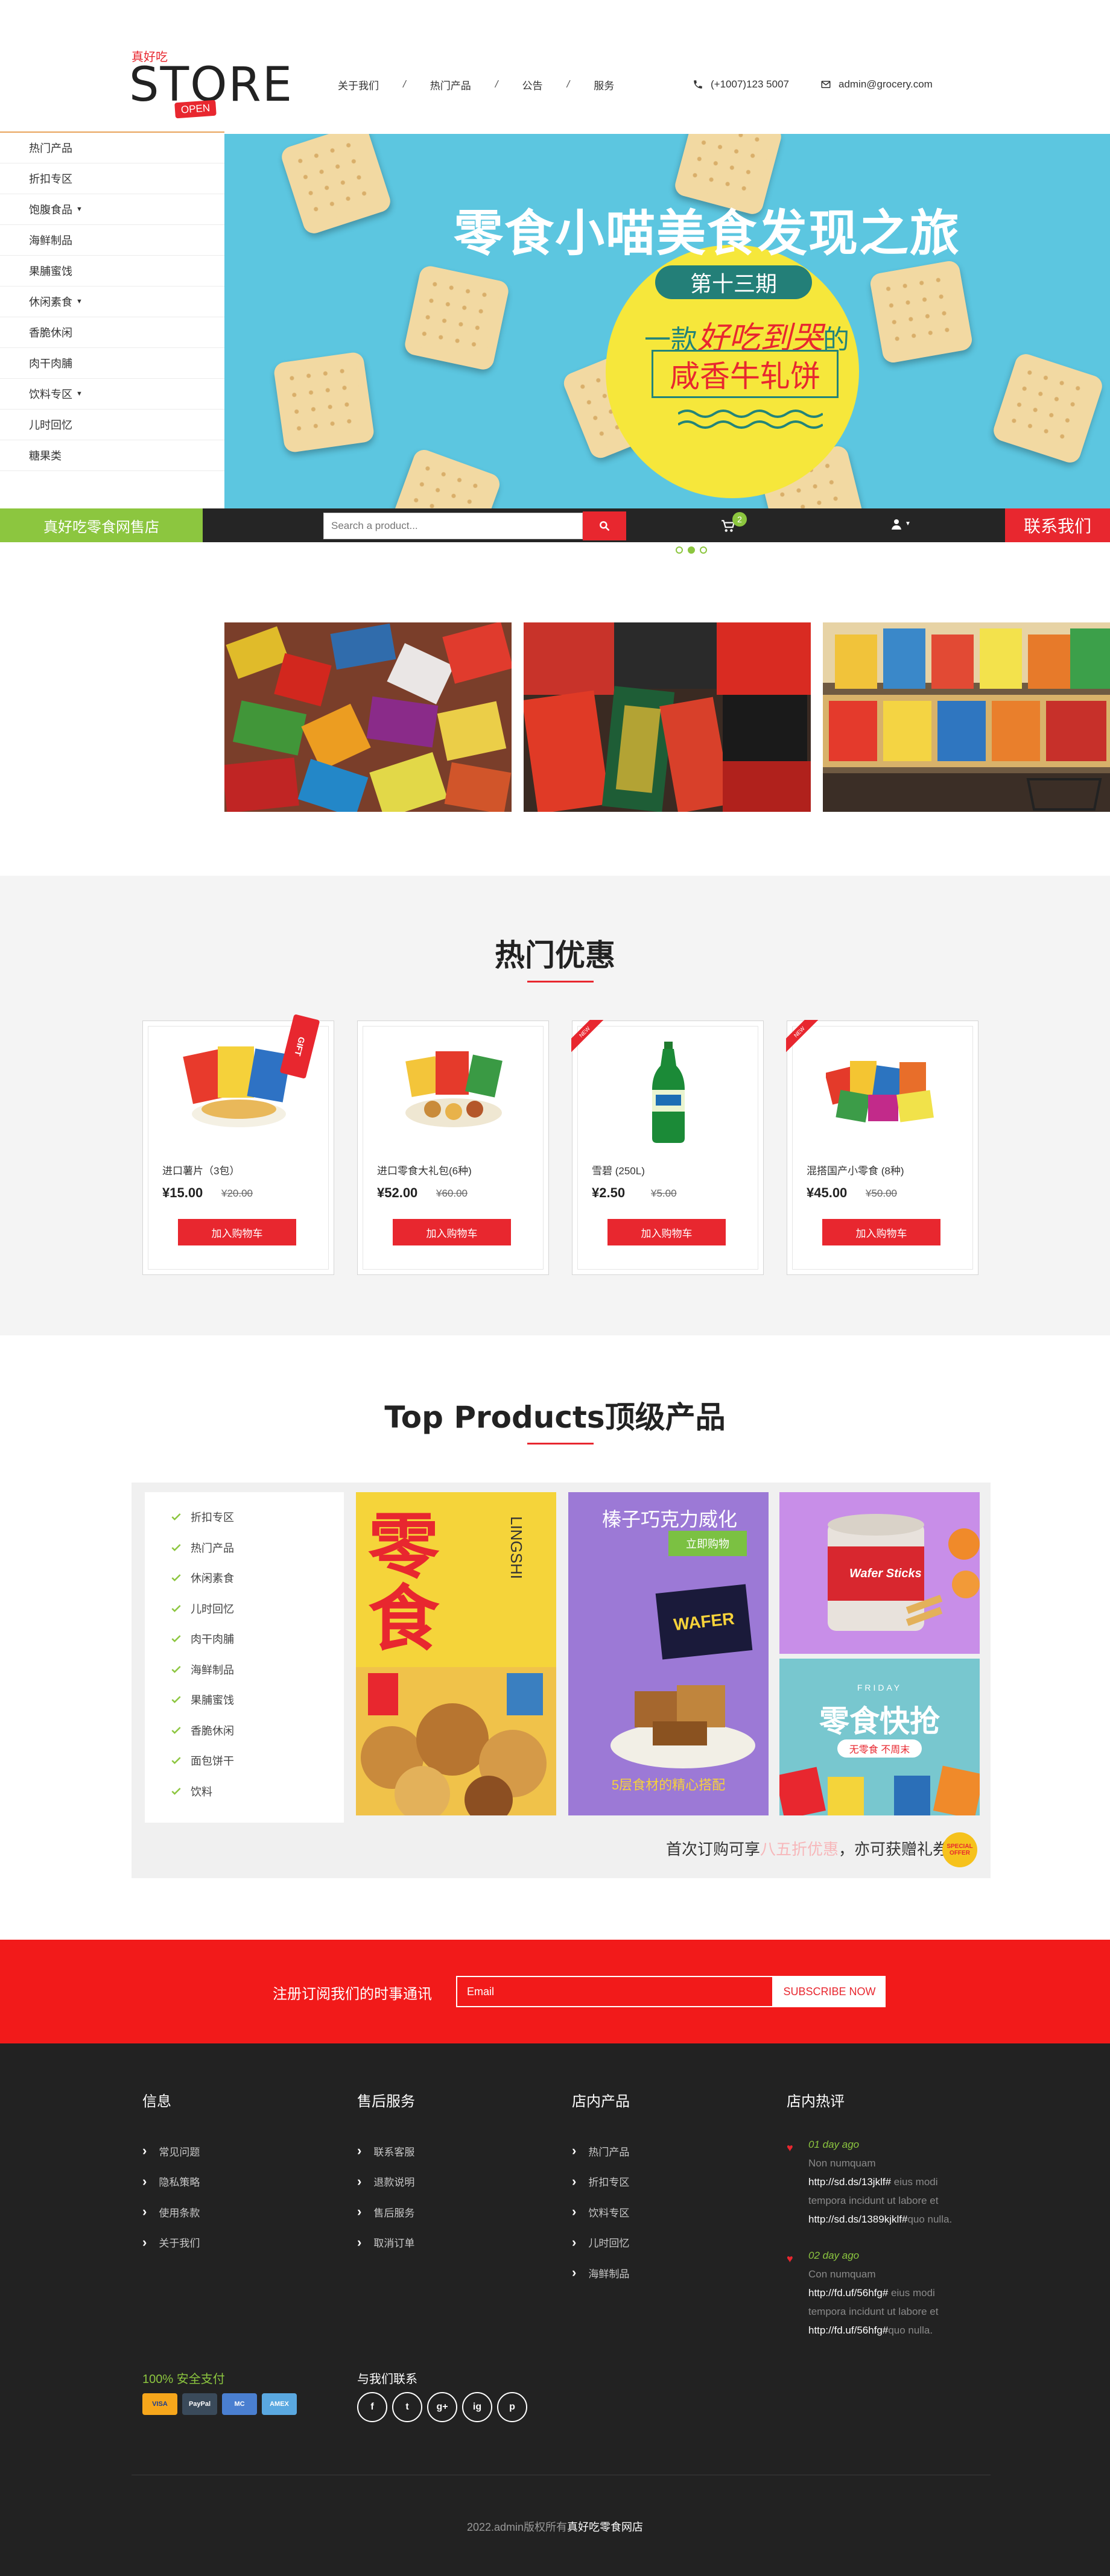  I want to click on category-item: 香脆休闲, so click(112, 332).